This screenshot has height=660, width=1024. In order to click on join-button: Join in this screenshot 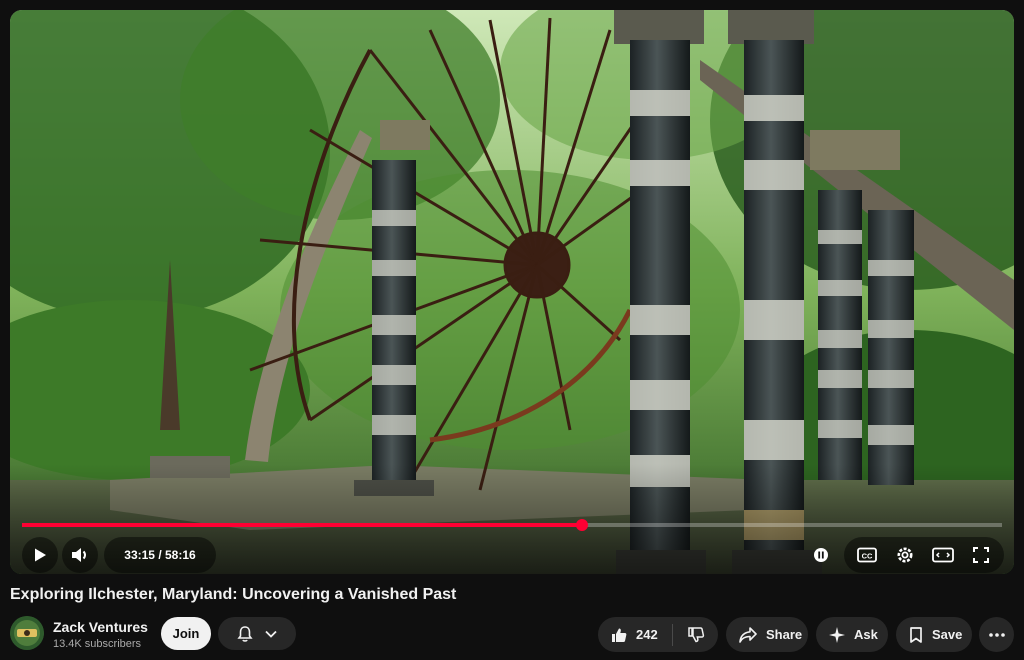, I will do `click(186, 633)`.